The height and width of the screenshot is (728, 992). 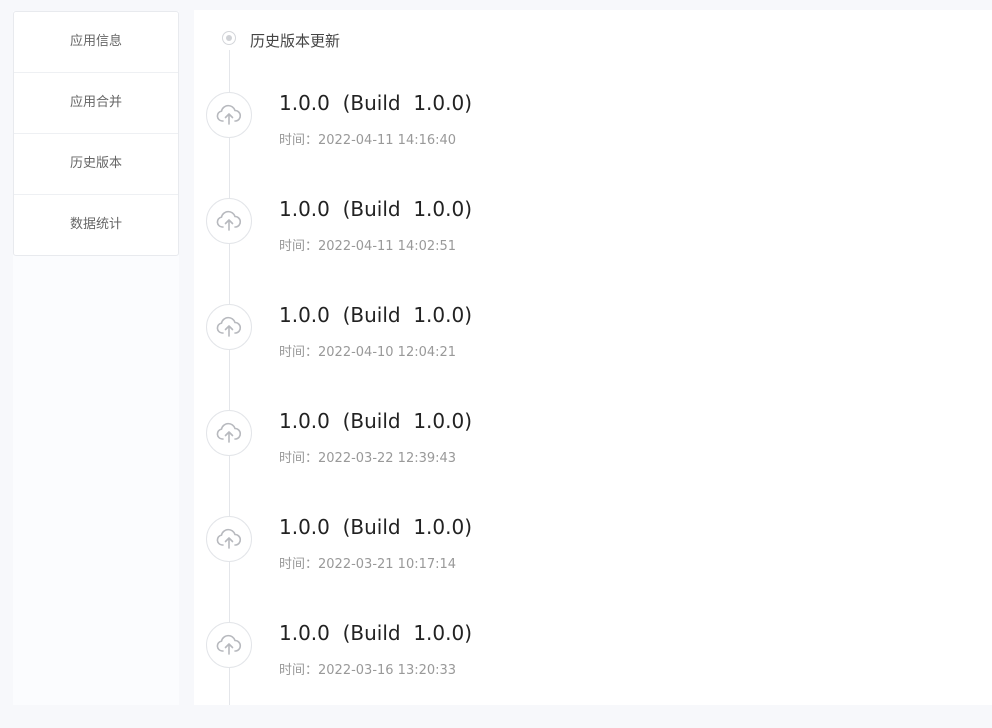 What do you see at coordinates (368, 246) in the screenshot?
I see `version-time: 时间：2022-04-11 14:02:51` at bounding box center [368, 246].